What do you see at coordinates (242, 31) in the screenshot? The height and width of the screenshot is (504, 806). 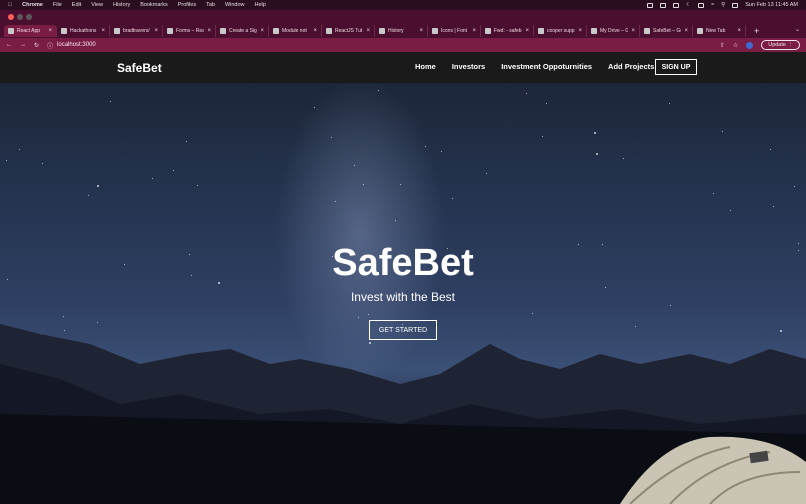 I see `browser-tab: Create a Sig ×` at bounding box center [242, 31].